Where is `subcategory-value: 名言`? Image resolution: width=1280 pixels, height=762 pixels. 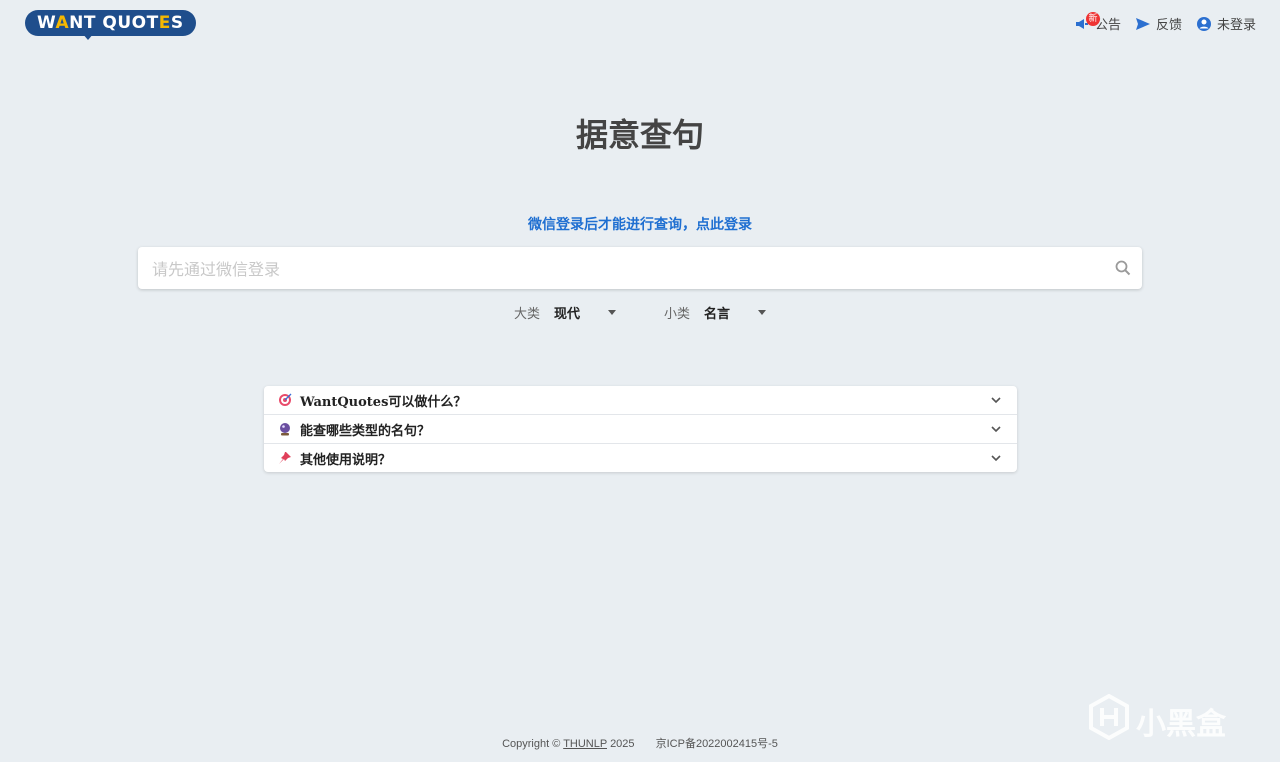 subcategory-value: 名言 is located at coordinates (717, 314).